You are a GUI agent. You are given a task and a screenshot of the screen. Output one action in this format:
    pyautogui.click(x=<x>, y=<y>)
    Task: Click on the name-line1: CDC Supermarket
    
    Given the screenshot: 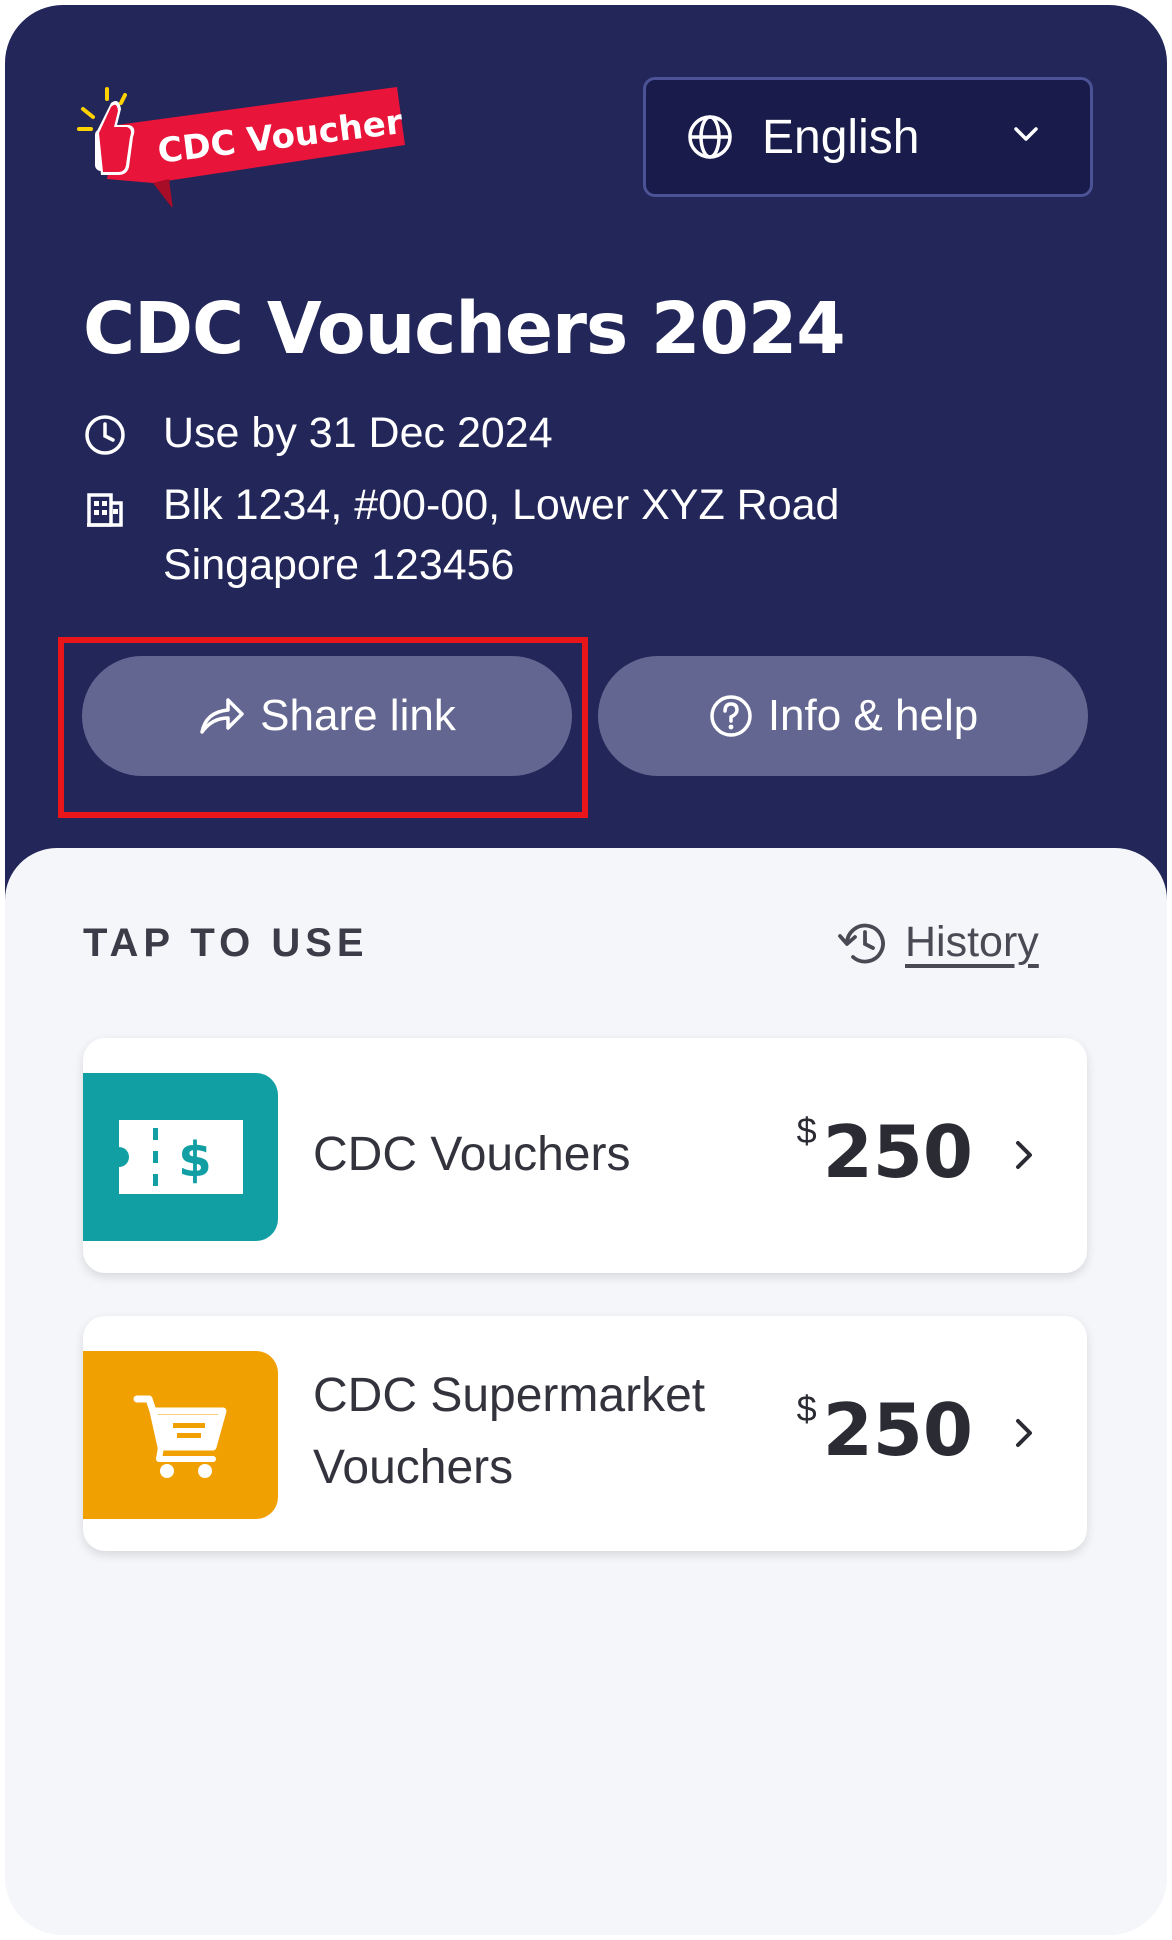 What is the action you would take?
    pyautogui.click(x=509, y=1395)
    